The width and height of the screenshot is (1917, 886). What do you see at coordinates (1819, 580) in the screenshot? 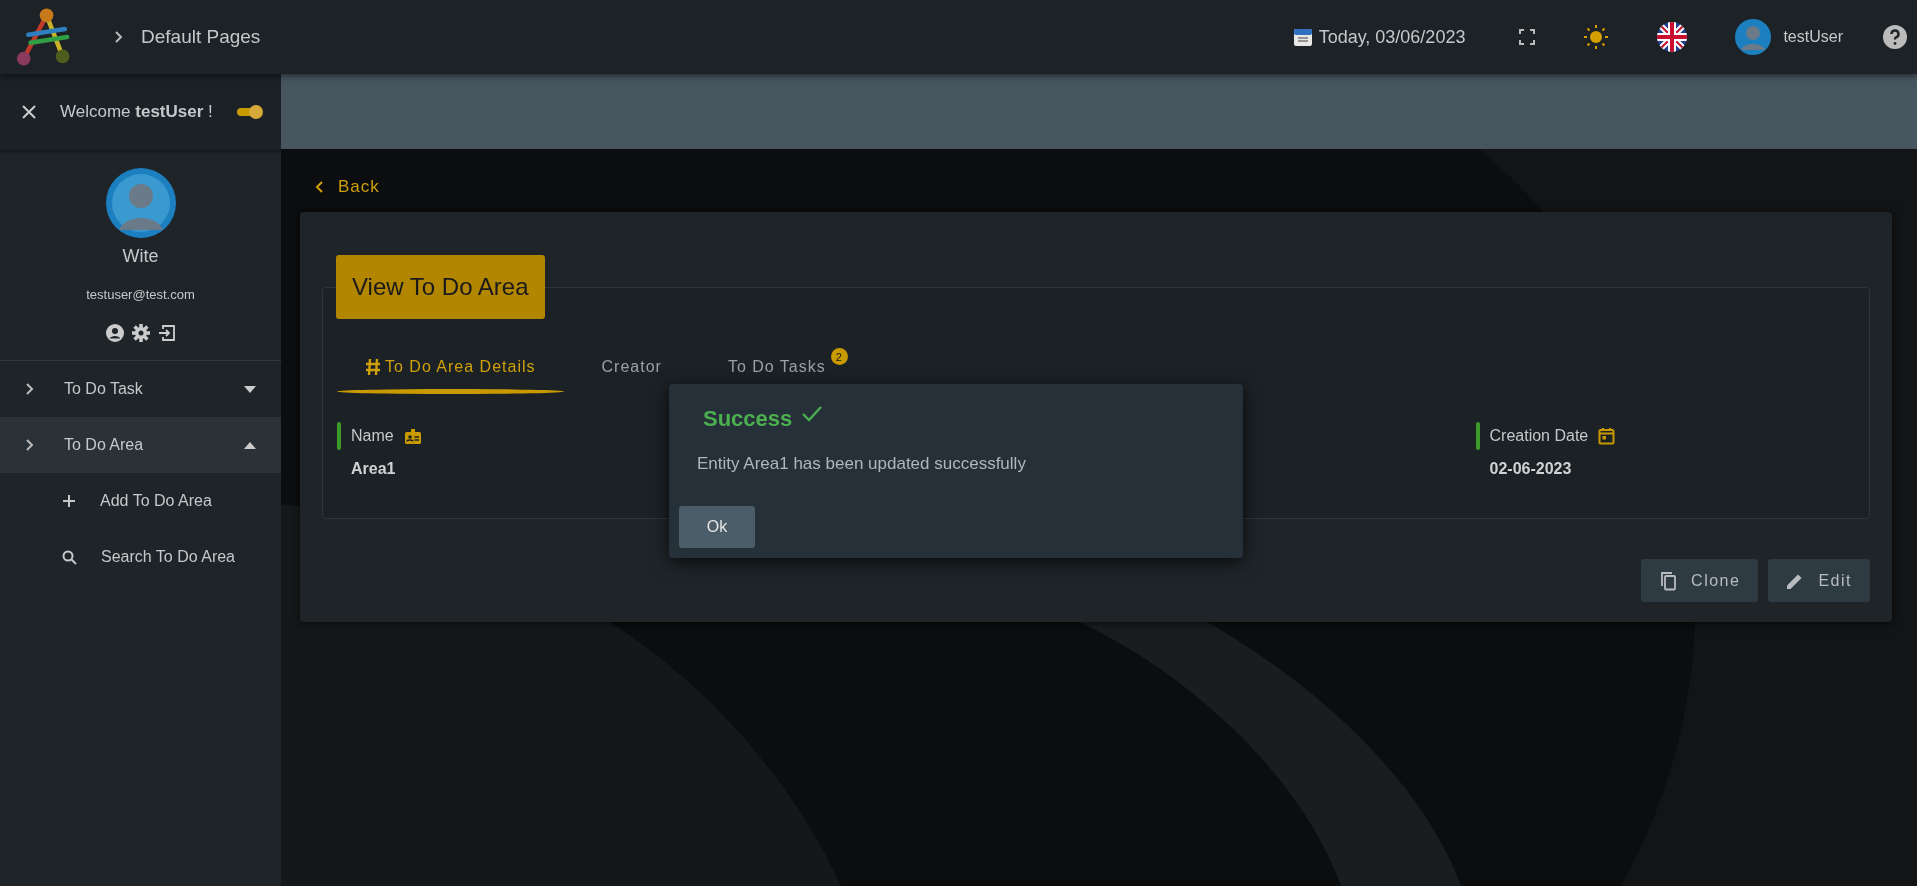
I see `edit-button: Edit` at bounding box center [1819, 580].